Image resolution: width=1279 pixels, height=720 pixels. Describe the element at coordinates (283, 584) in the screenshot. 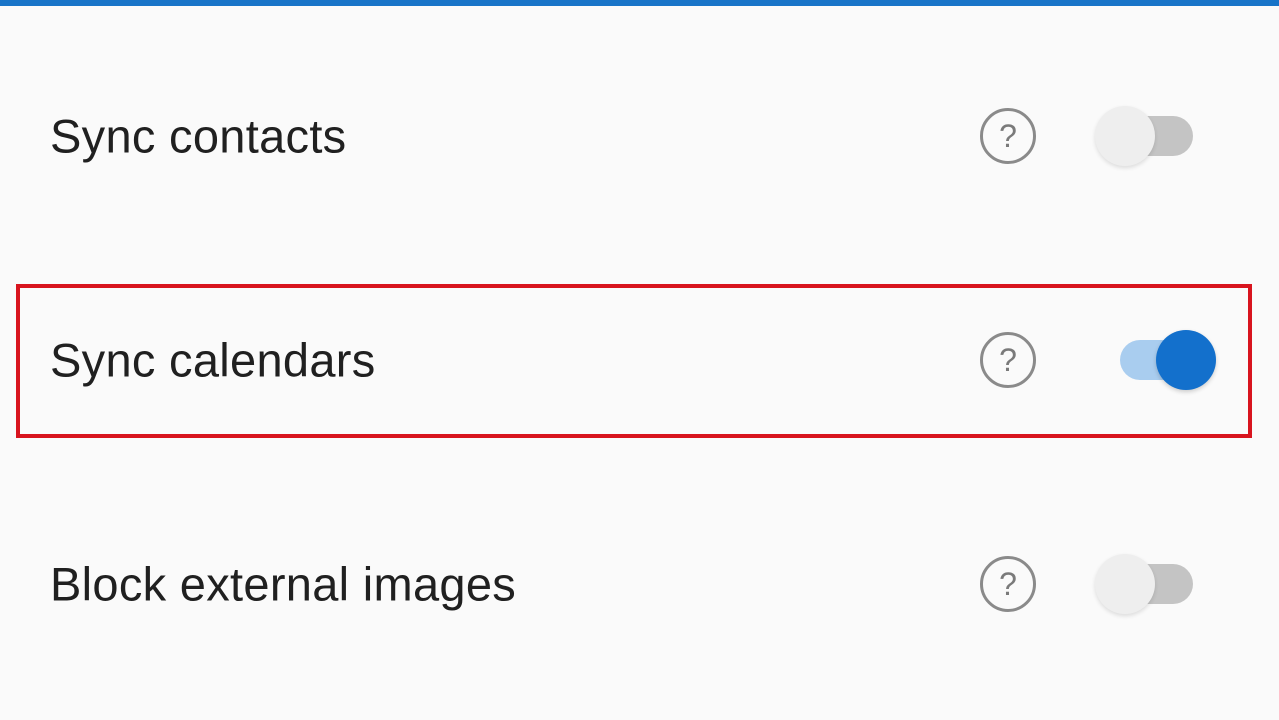

I see `setting-label: Block external images` at that location.